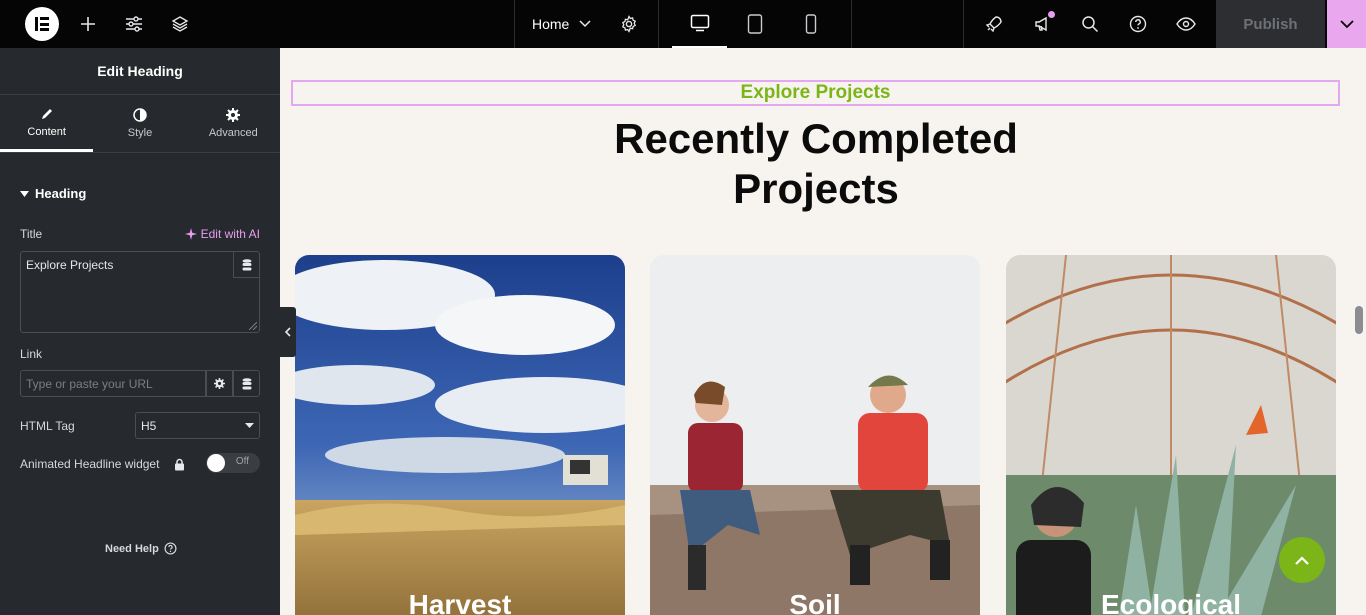 This screenshot has height=615, width=1366. I want to click on card-title: Soil, so click(815, 602).